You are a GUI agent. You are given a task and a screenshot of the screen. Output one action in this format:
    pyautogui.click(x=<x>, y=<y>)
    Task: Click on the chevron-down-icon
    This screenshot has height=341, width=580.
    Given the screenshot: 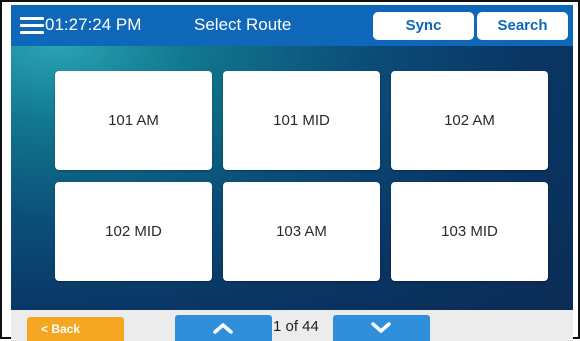 What is the action you would take?
    pyautogui.click(x=381, y=327)
    